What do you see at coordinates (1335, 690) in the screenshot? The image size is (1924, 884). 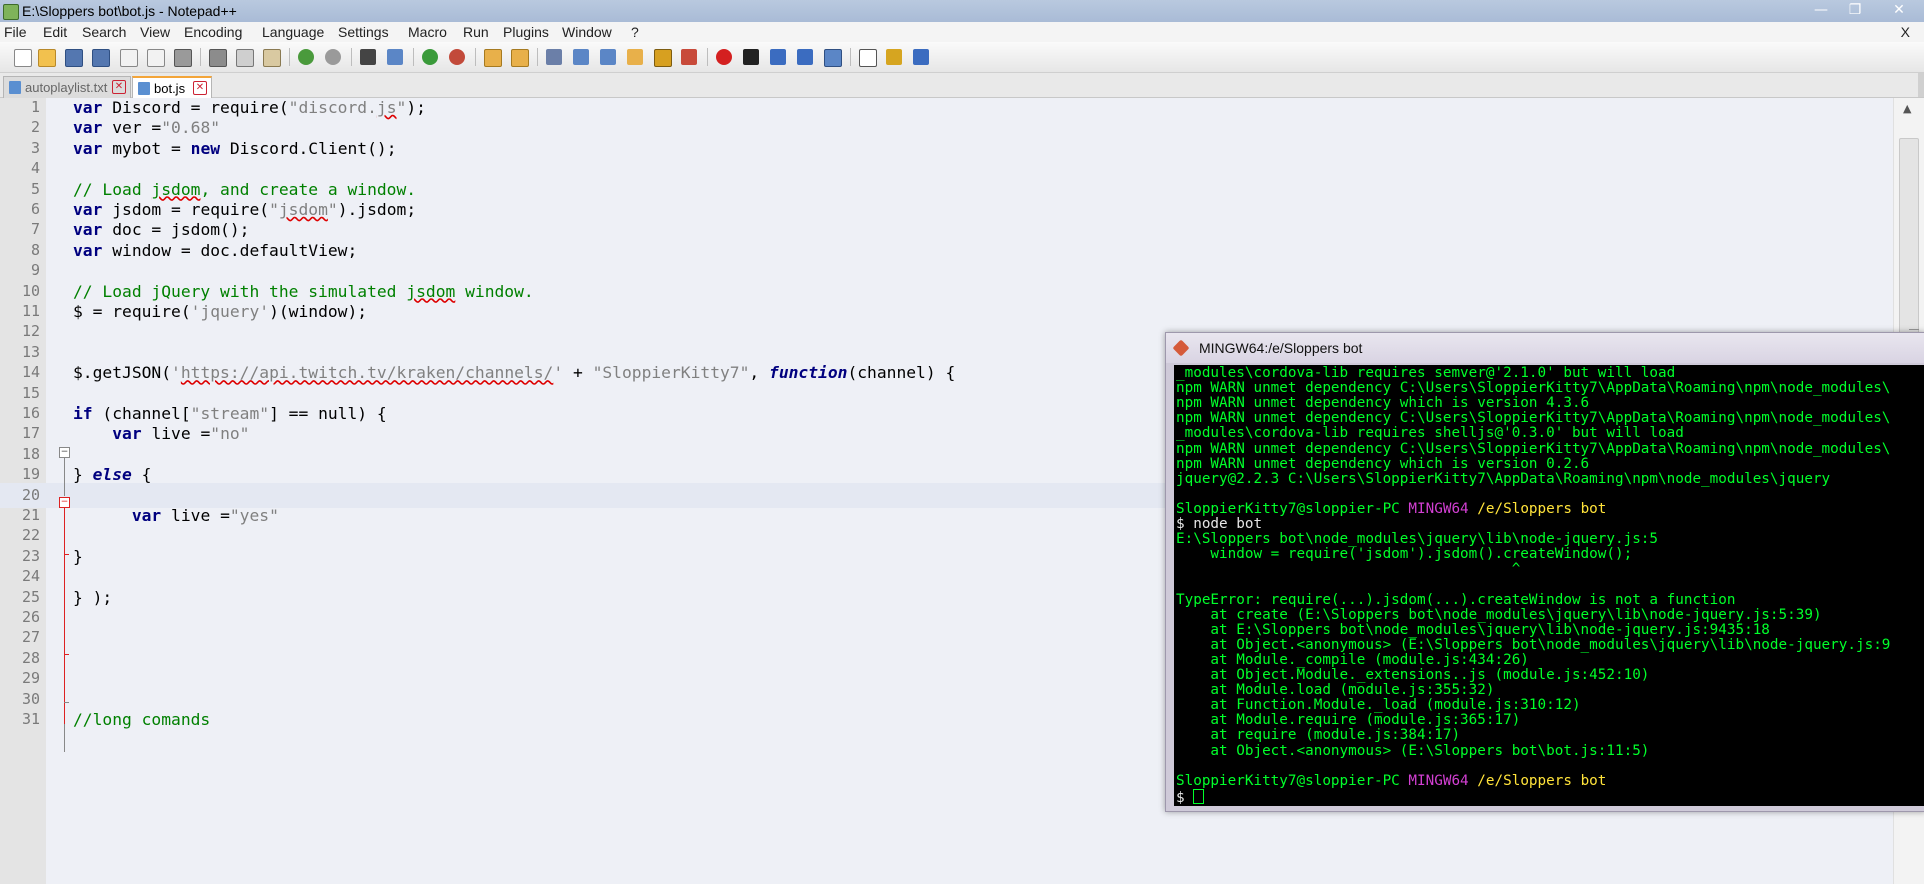 I see `terminal-line: at Module.load (module.js:355:32)` at bounding box center [1335, 690].